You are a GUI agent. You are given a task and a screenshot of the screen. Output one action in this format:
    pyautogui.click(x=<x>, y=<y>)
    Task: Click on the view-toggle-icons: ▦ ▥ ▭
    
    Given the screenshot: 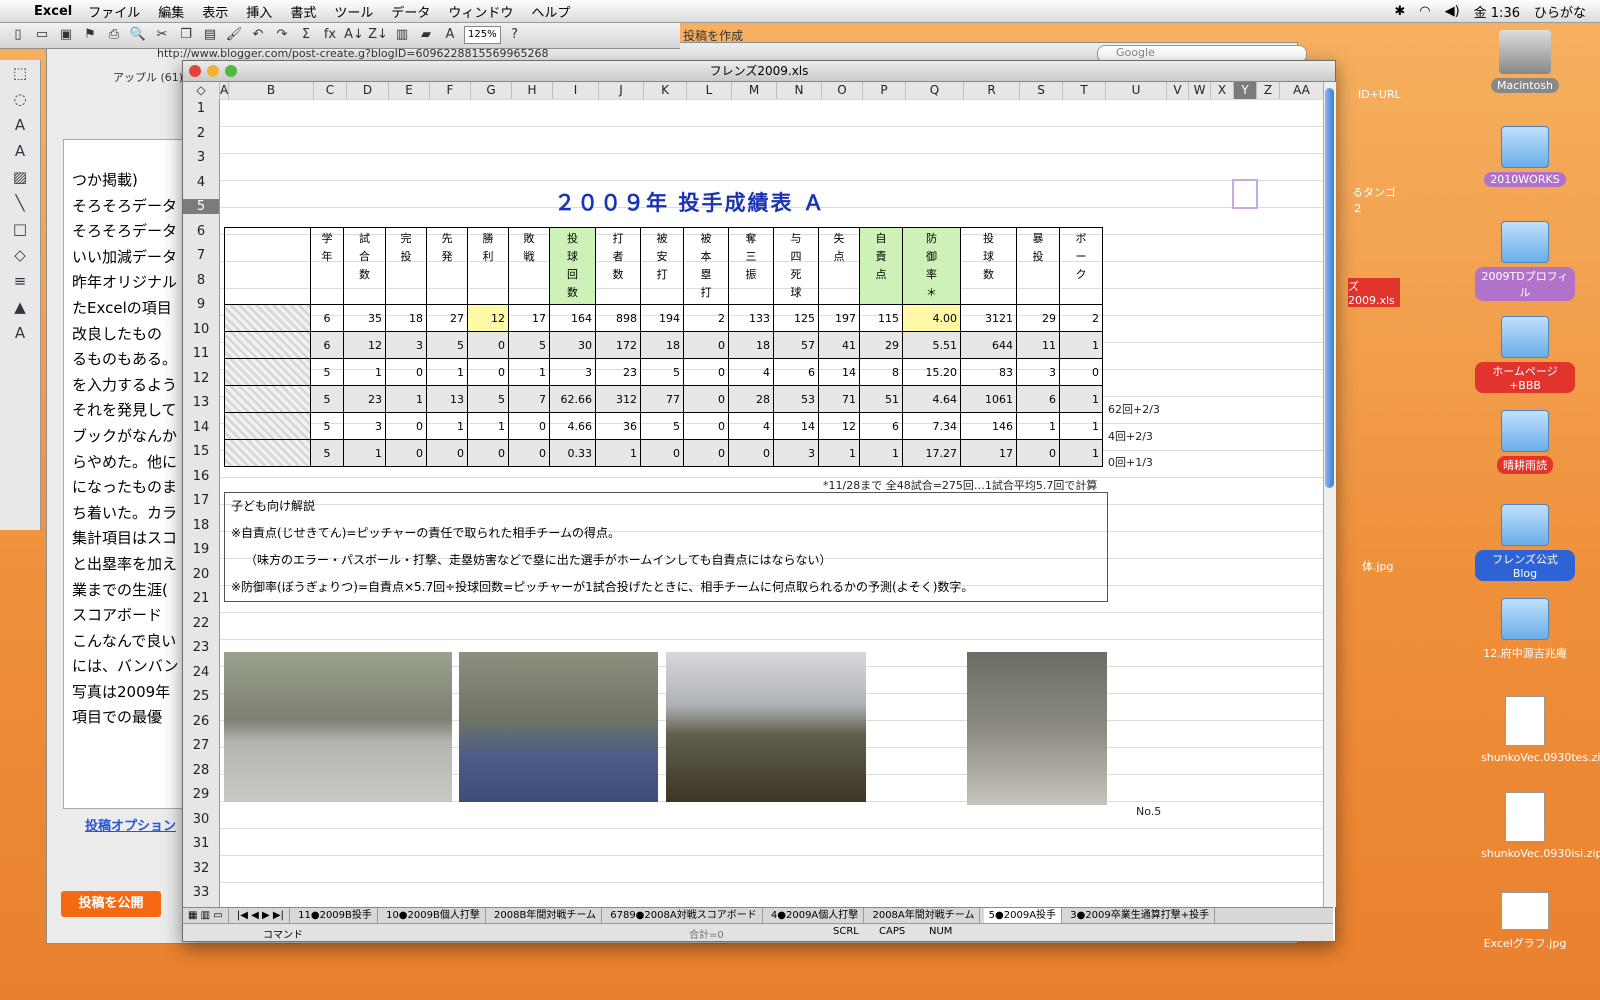 What is the action you would take?
    pyautogui.click(x=206, y=916)
    